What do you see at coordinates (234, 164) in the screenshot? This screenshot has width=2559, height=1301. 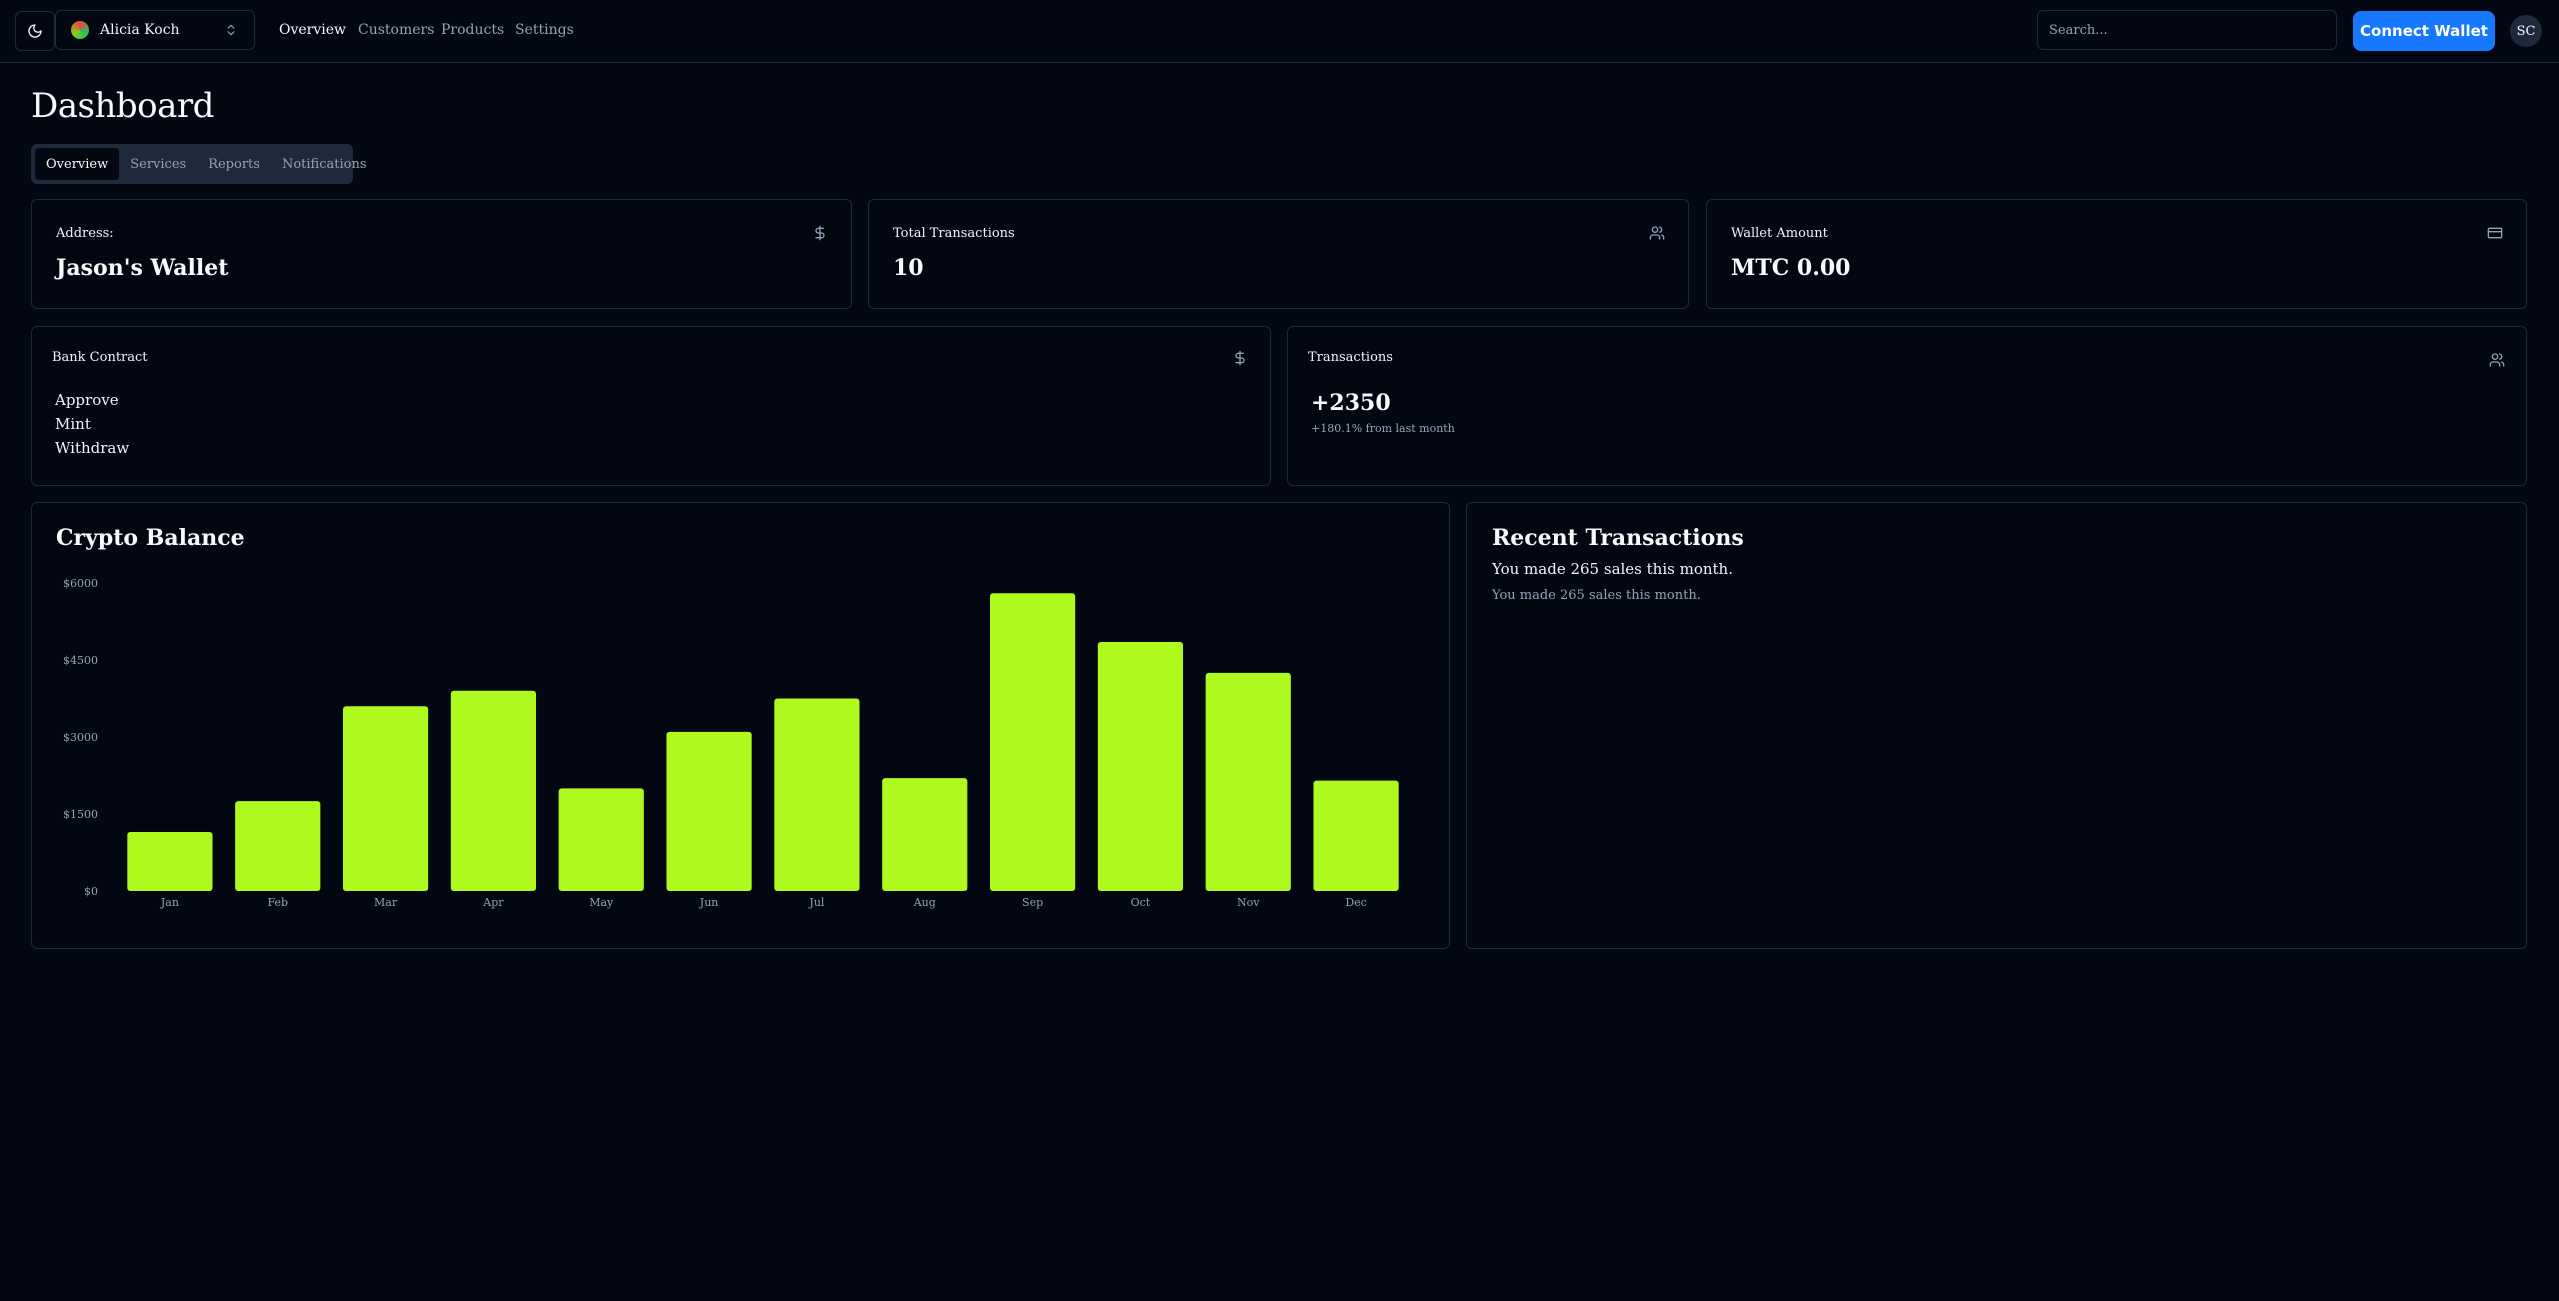 I see `tab-reports: Reports` at bounding box center [234, 164].